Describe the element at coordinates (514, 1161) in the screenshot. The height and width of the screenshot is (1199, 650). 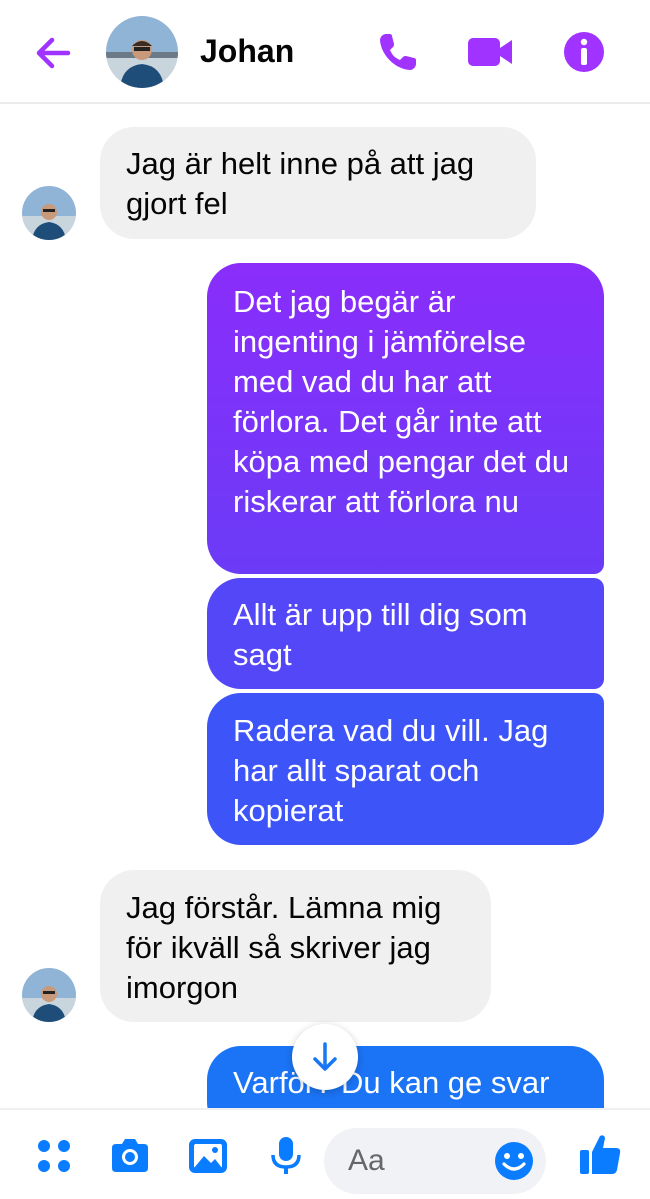
I see `emoji-icon` at that location.